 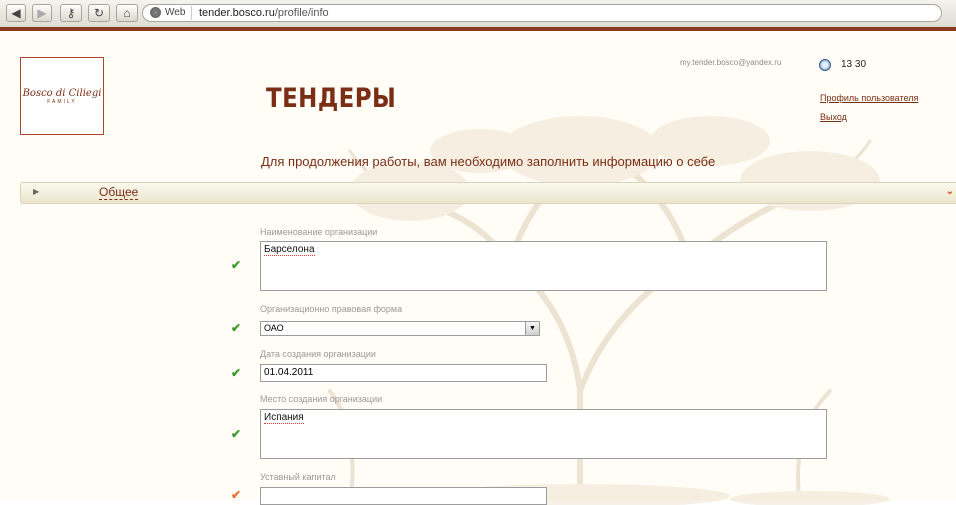 What do you see at coordinates (488, 193) in the screenshot?
I see `section-general-header: ▶ Общее ⌄` at bounding box center [488, 193].